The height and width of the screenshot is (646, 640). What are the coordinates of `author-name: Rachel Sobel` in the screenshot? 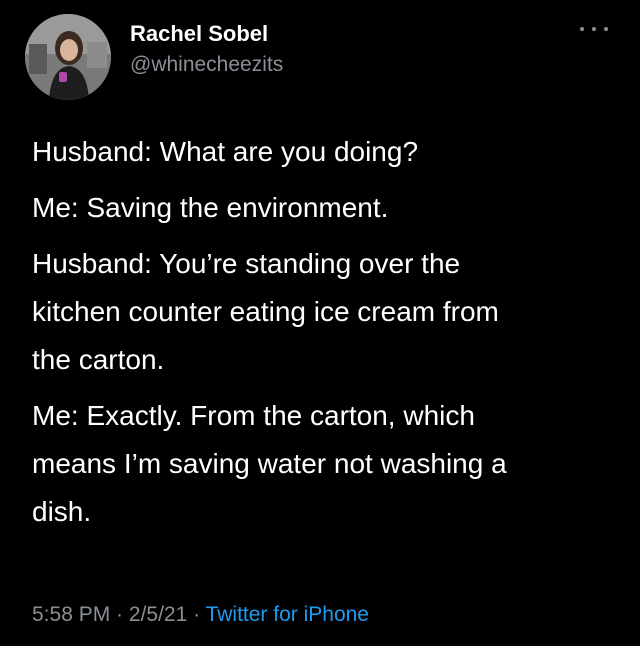 It's located at (199, 34).